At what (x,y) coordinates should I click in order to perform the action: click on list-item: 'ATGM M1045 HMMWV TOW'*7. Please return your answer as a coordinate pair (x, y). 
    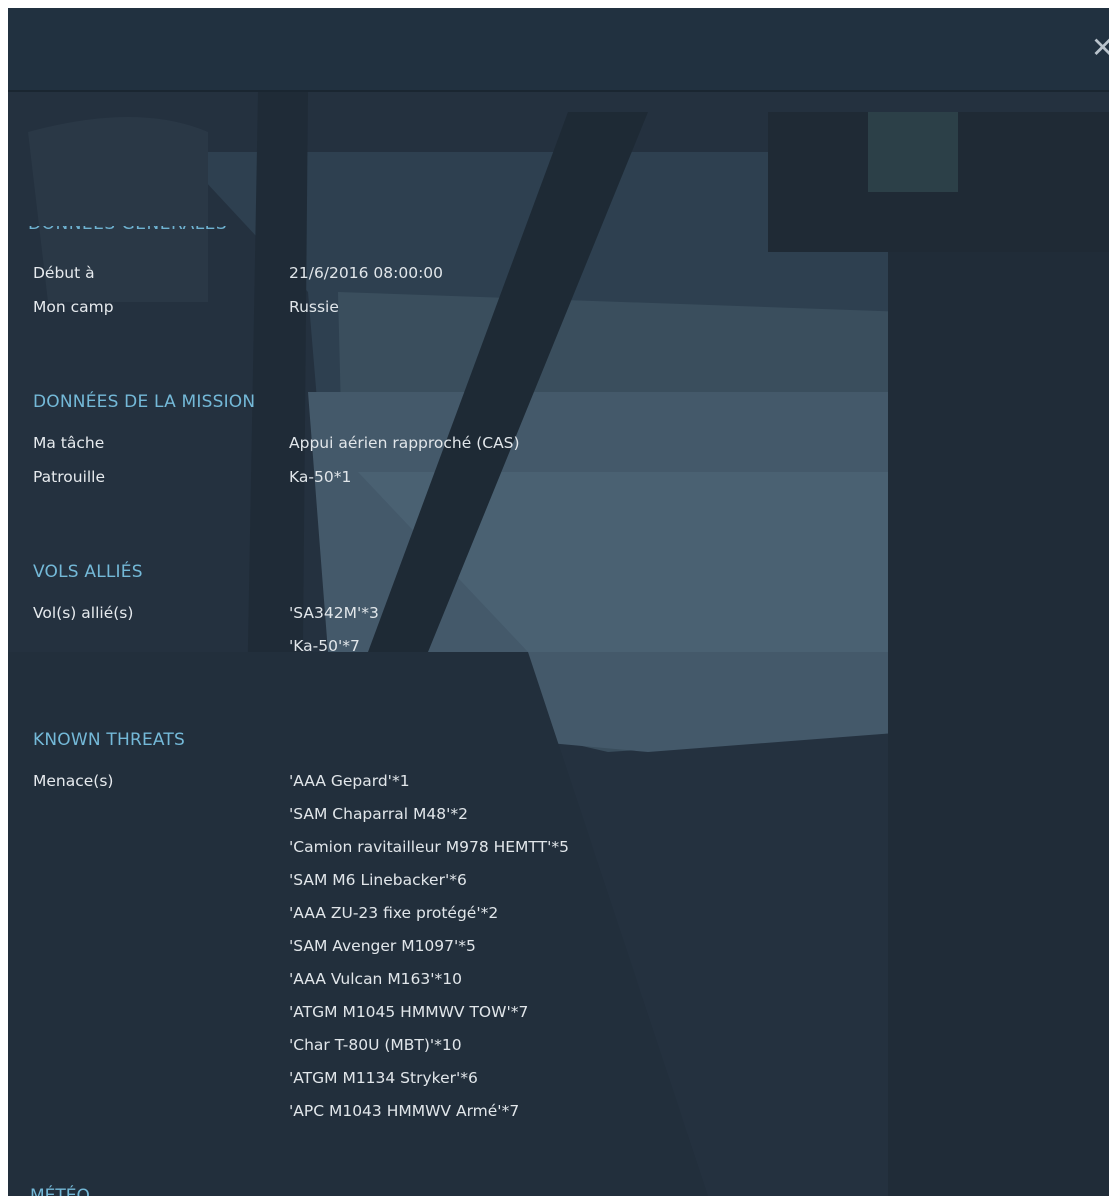
    Looking at the image, I should click on (409, 1012).